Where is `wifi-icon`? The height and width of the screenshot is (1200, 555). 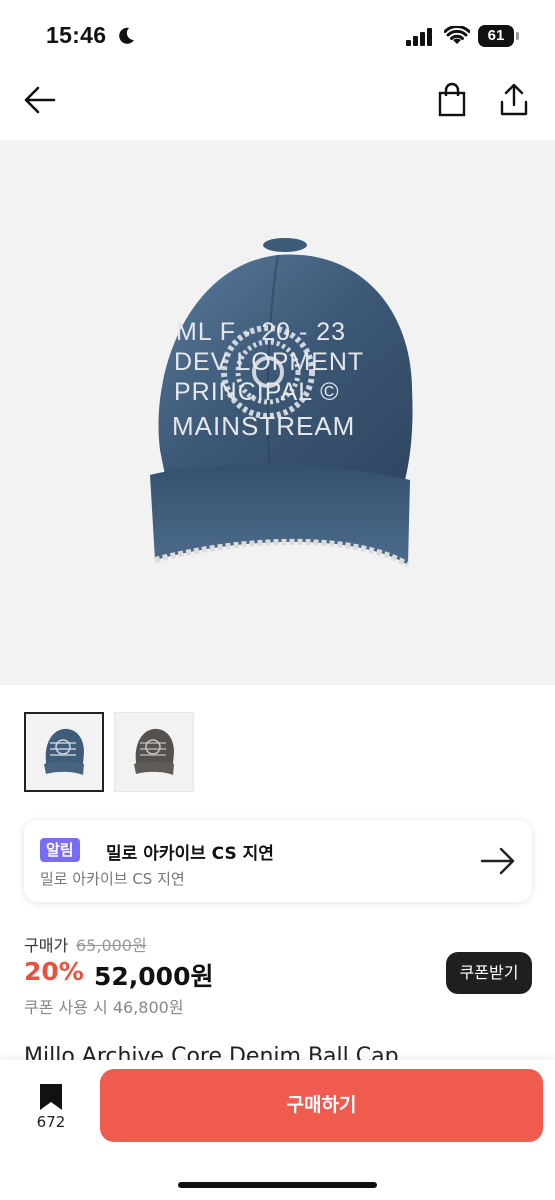 wifi-icon is located at coordinates (457, 35).